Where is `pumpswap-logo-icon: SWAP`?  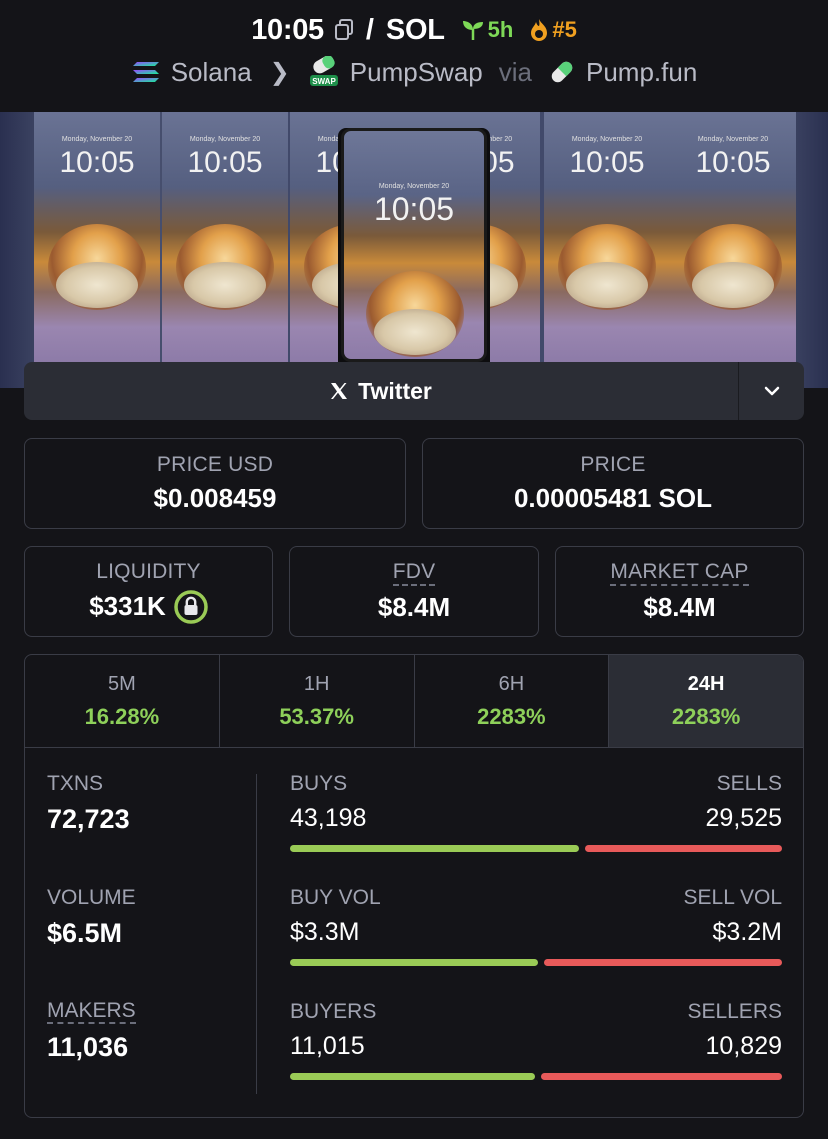
pumpswap-logo-icon: SWAP is located at coordinates (323, 71).